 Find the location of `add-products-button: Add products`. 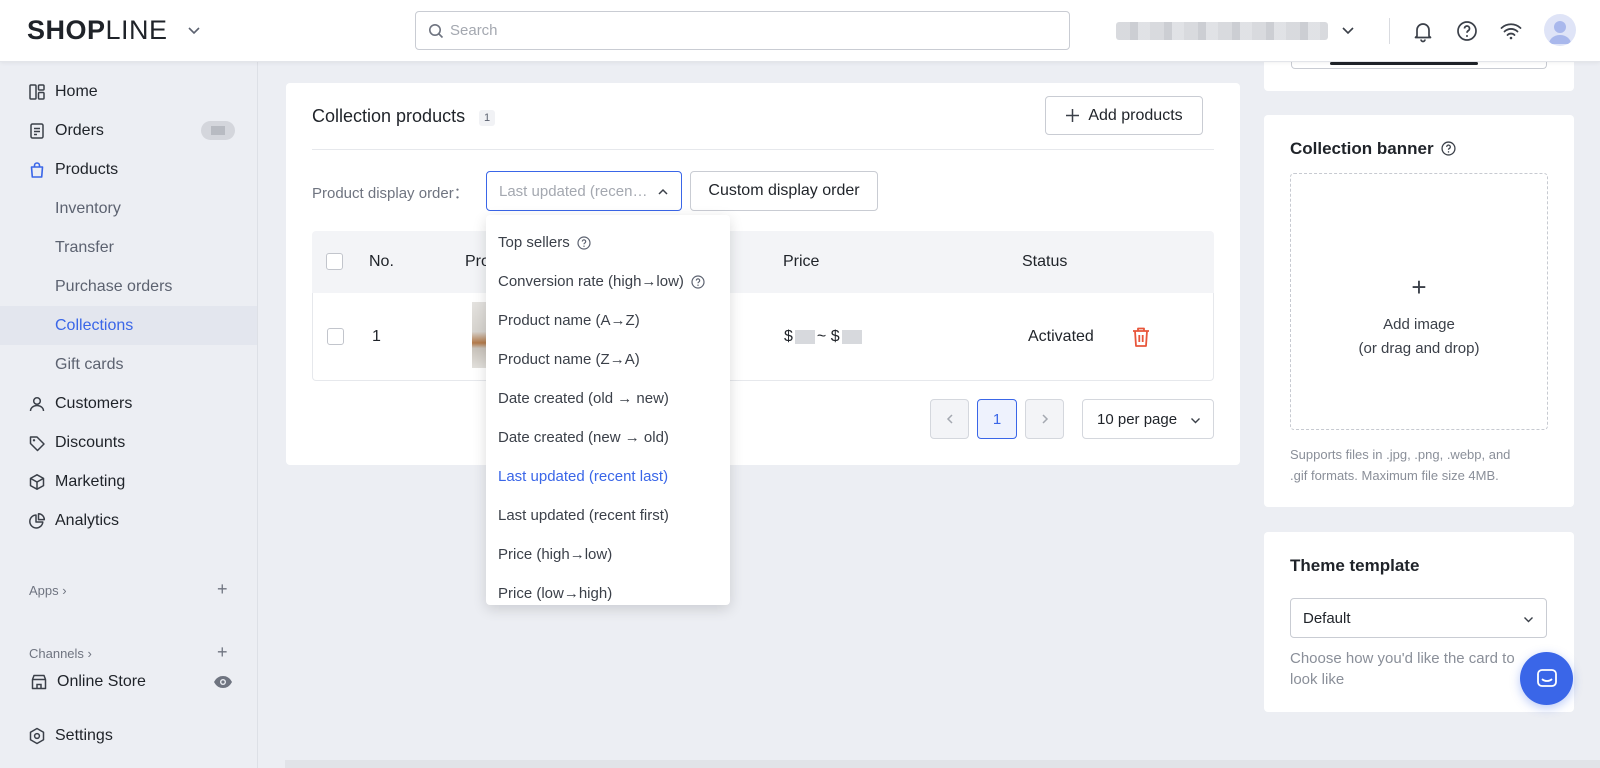

add-products-button: Add products is located at coordinates (1124, 115).